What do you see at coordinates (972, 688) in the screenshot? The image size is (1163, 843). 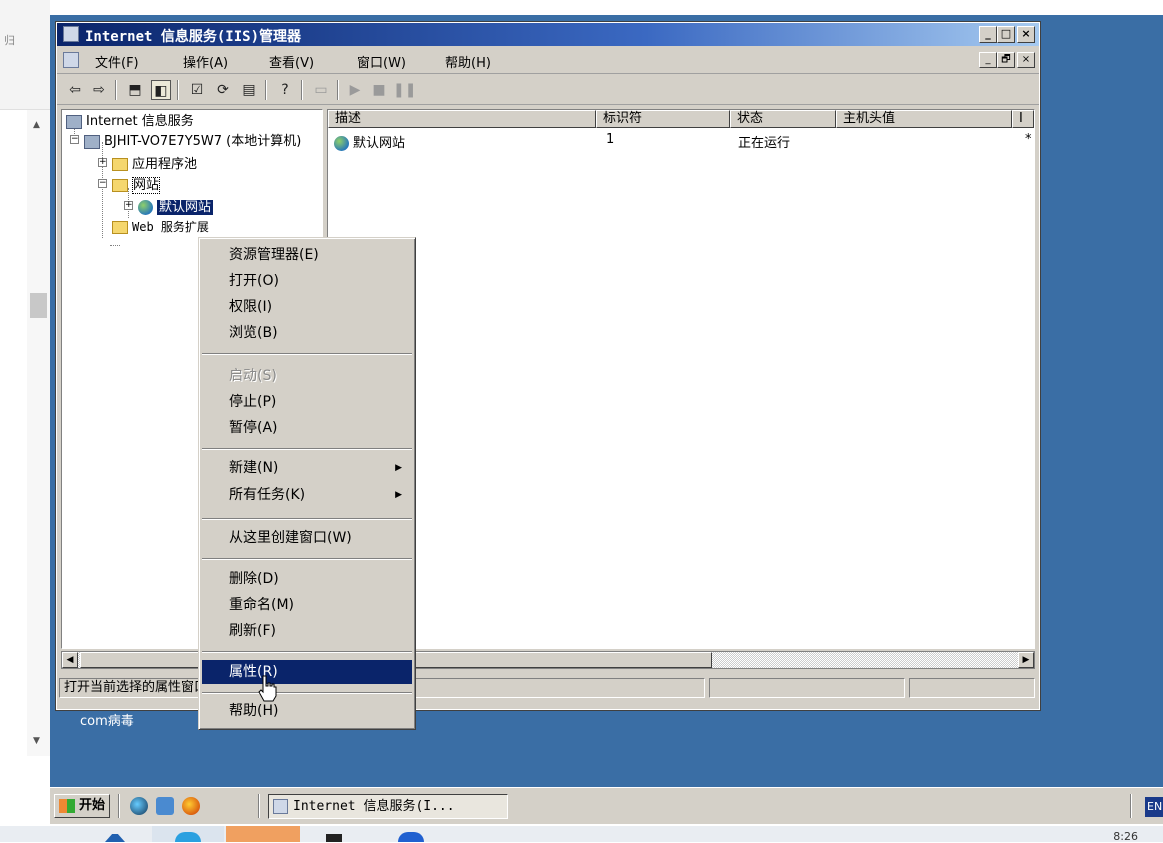 I see `status-panel` at bounding box center [972, 688].